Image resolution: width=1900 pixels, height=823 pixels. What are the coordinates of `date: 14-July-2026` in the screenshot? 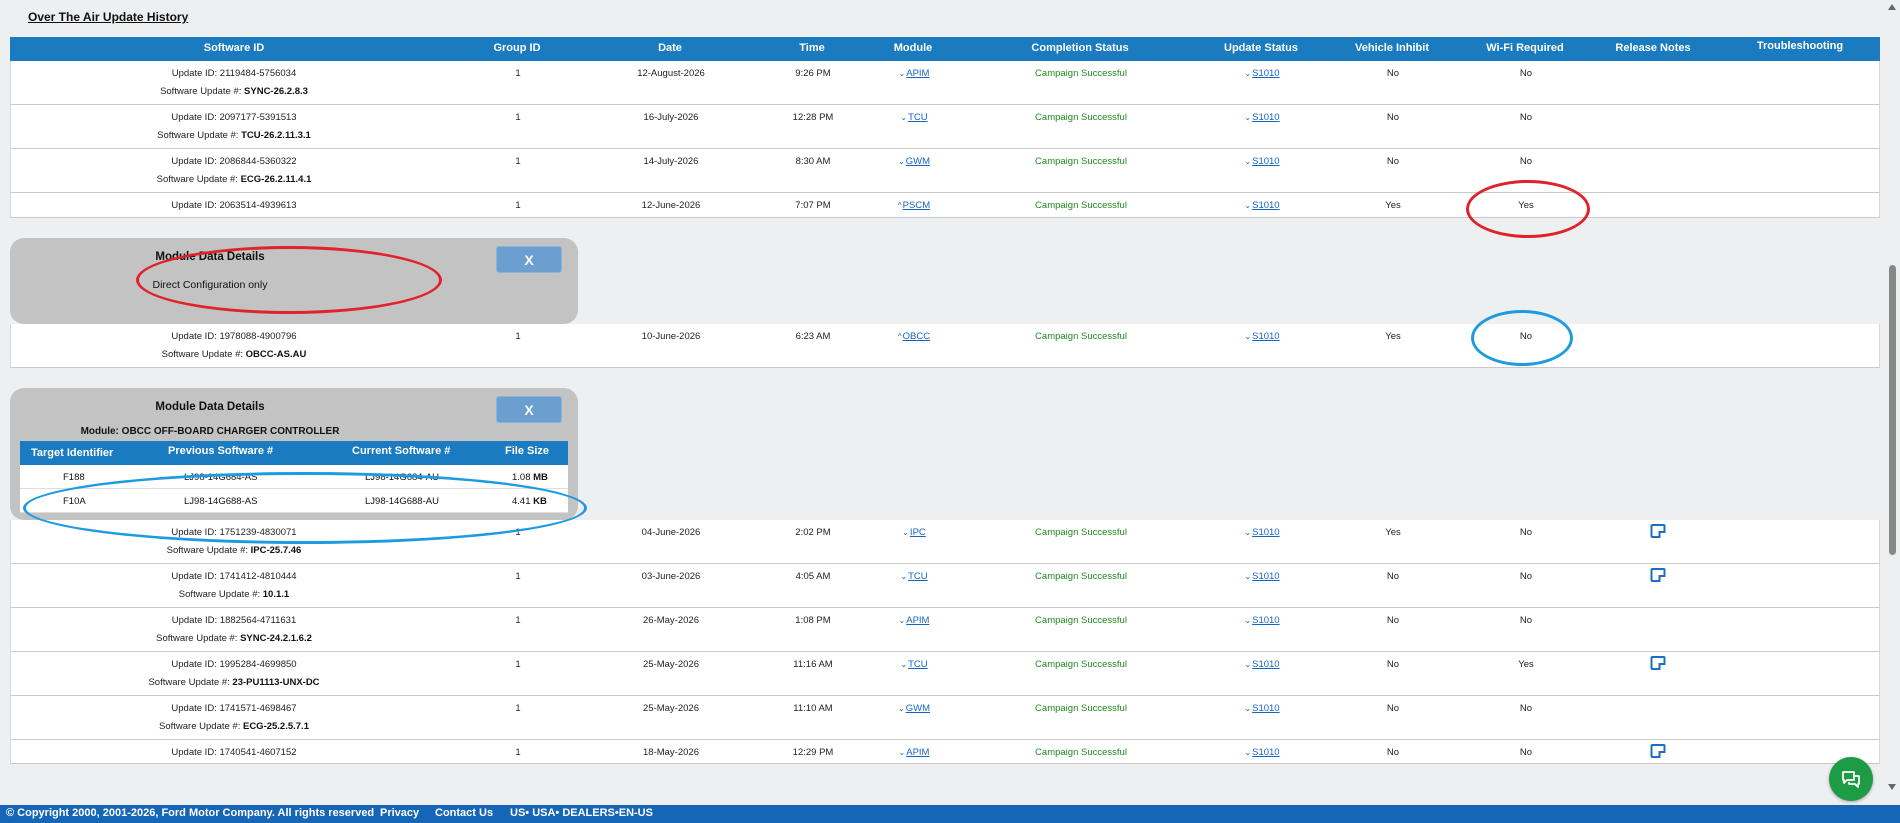 It's located at (671, 161).